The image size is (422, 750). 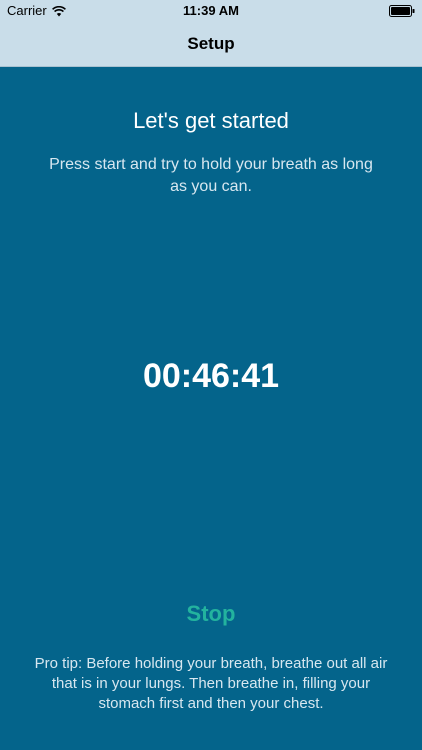 What do you see at coordinates (402, 11) in the screenshot?
I see `battery-icon` at bounding box center [402, 11].